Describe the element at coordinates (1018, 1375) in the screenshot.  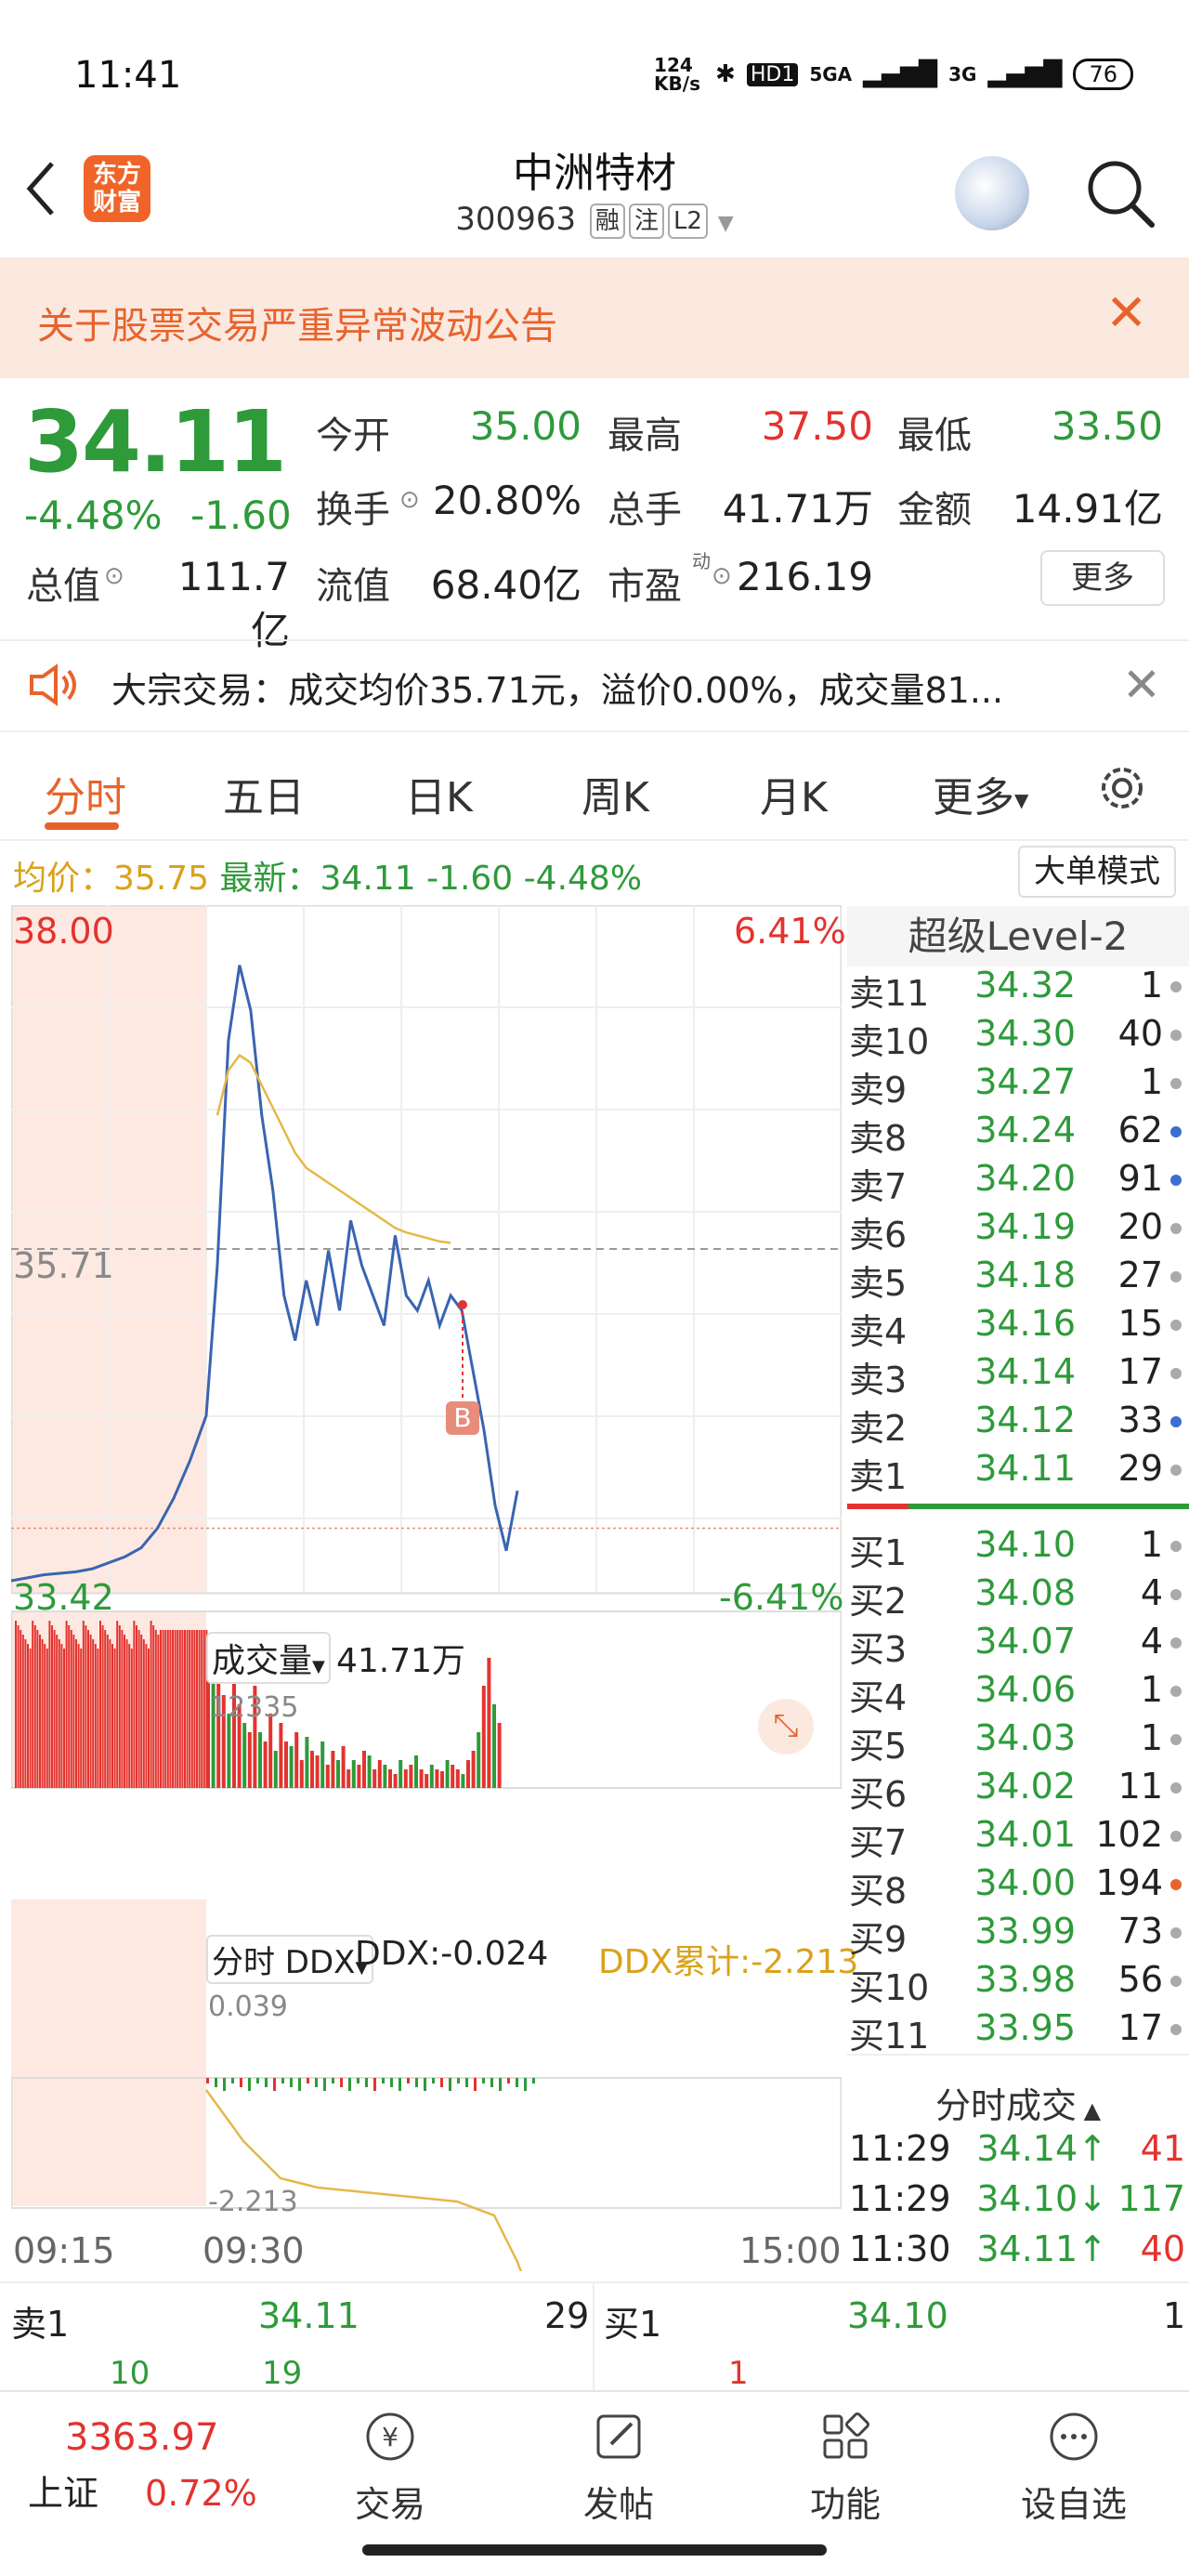
I see `ask-row: 卖3 34.14 17` at that location.